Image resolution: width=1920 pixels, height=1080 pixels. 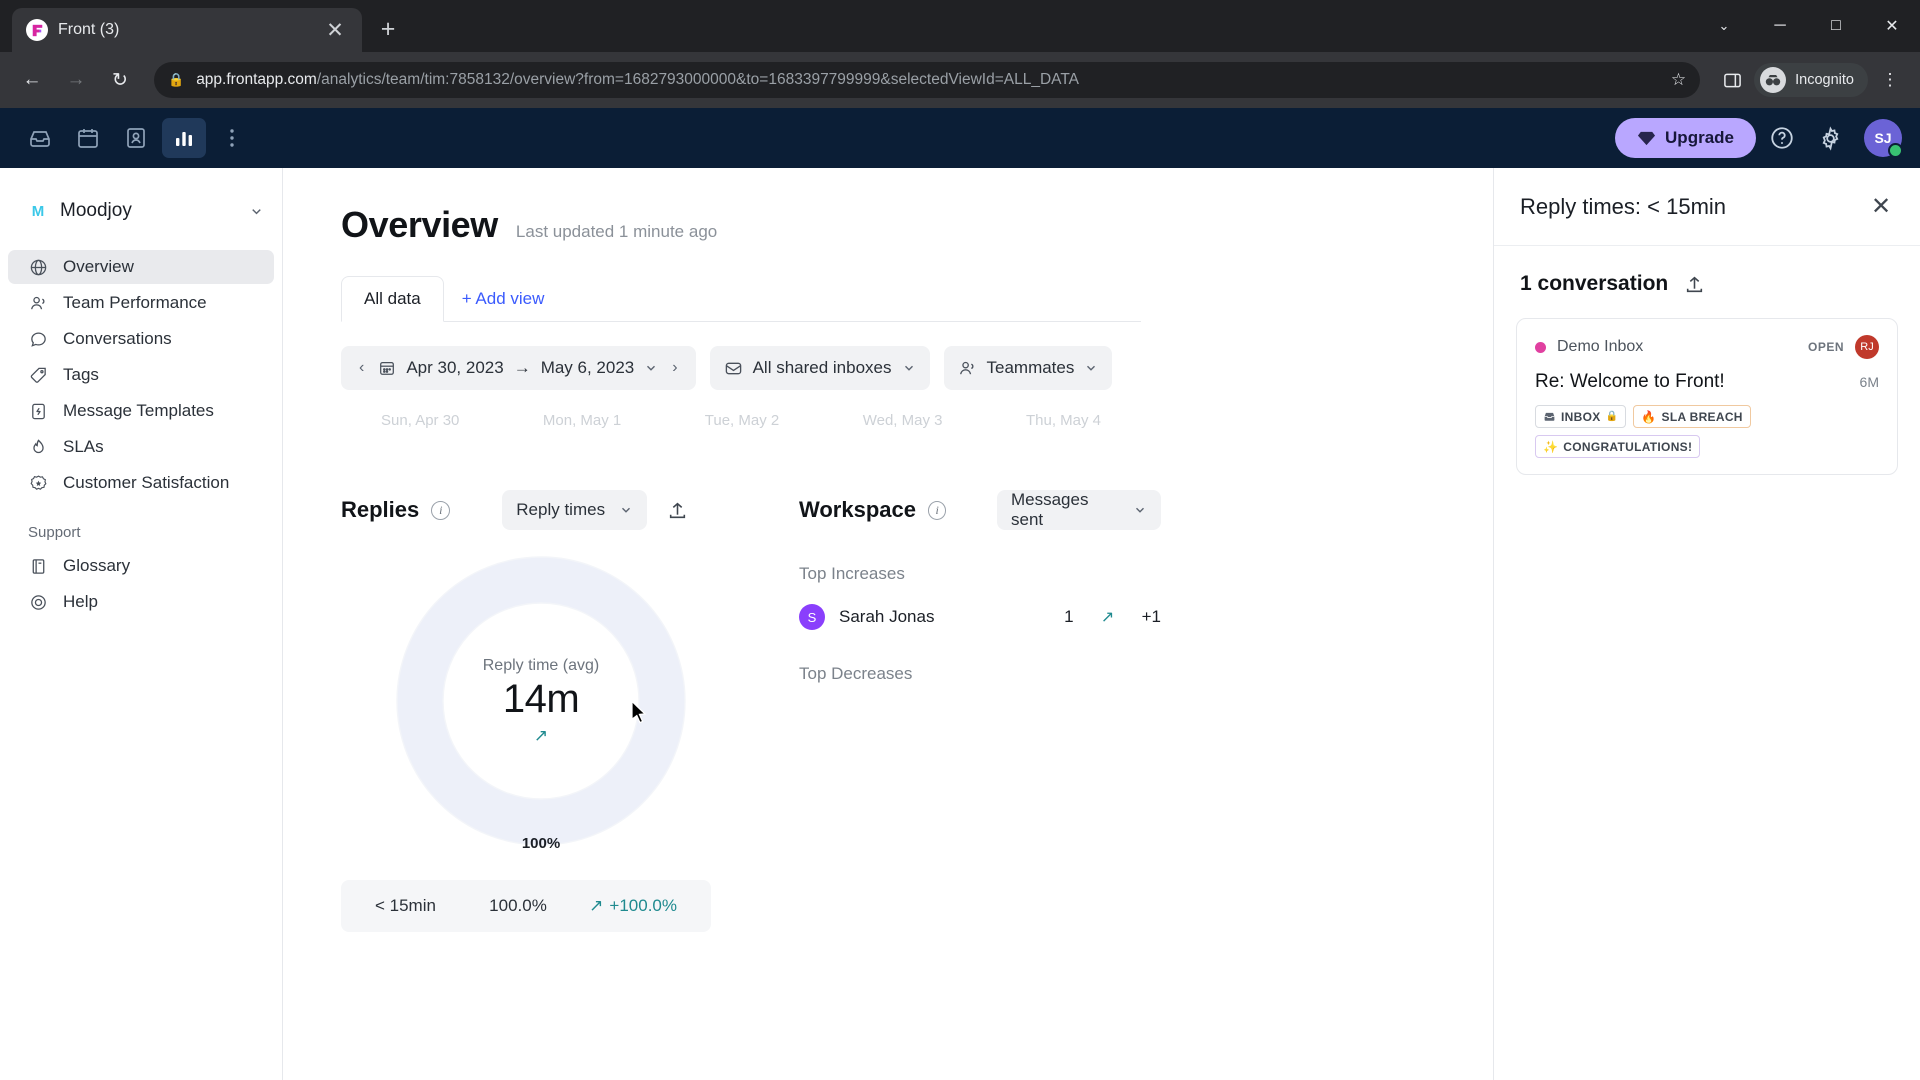 What do you see at coordinates (1702, 416) in the screenshot?
I see `tag-label: SLA BREACH` at bounding box center [1702, 416].